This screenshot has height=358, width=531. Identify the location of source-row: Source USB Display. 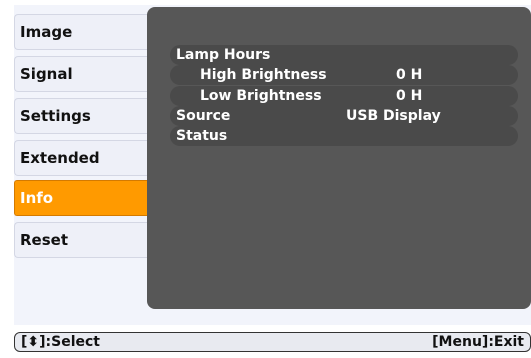
(344, 116).